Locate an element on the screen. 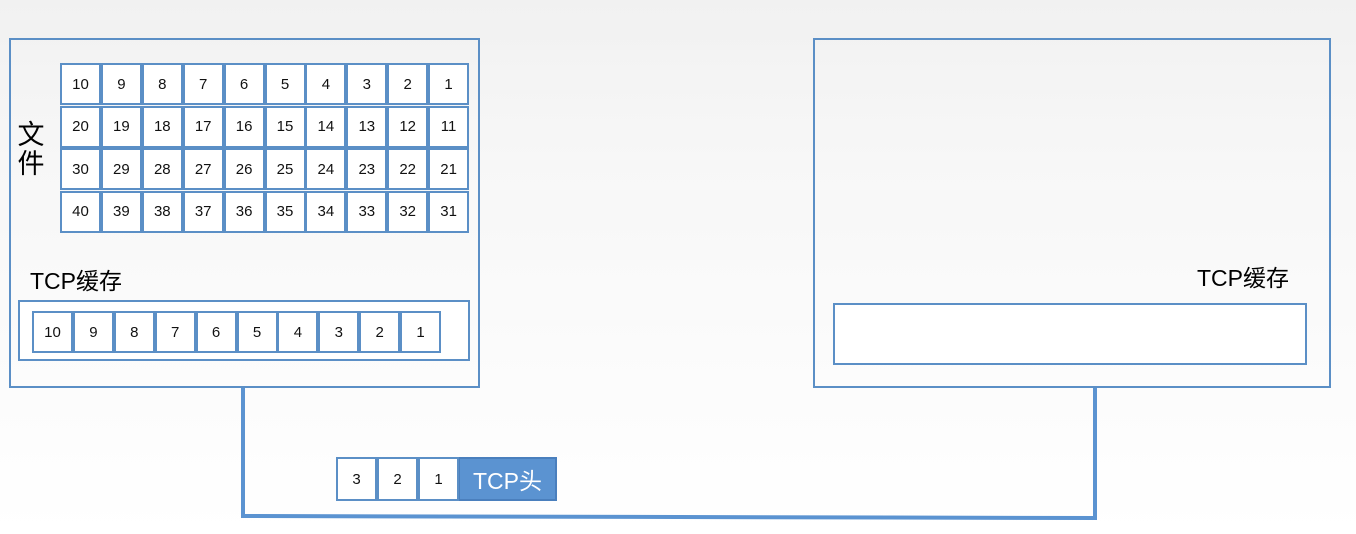 This screenshot has width=1356, height=534. buffer-block: 4 is located at coordinates (298, 332).